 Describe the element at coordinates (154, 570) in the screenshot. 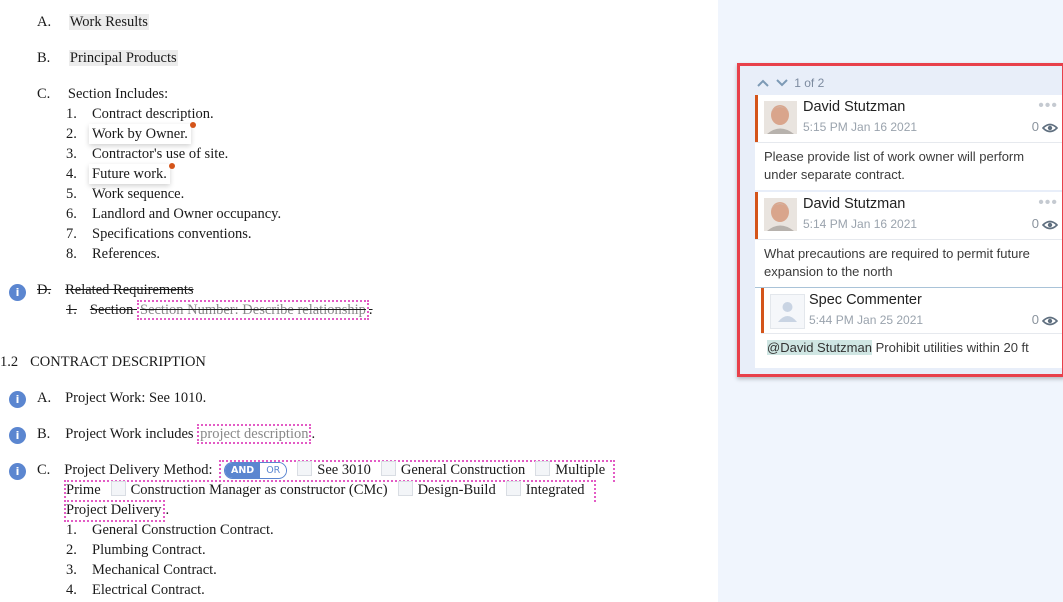

I see `list-text: Mechanical Contract.` at that location.